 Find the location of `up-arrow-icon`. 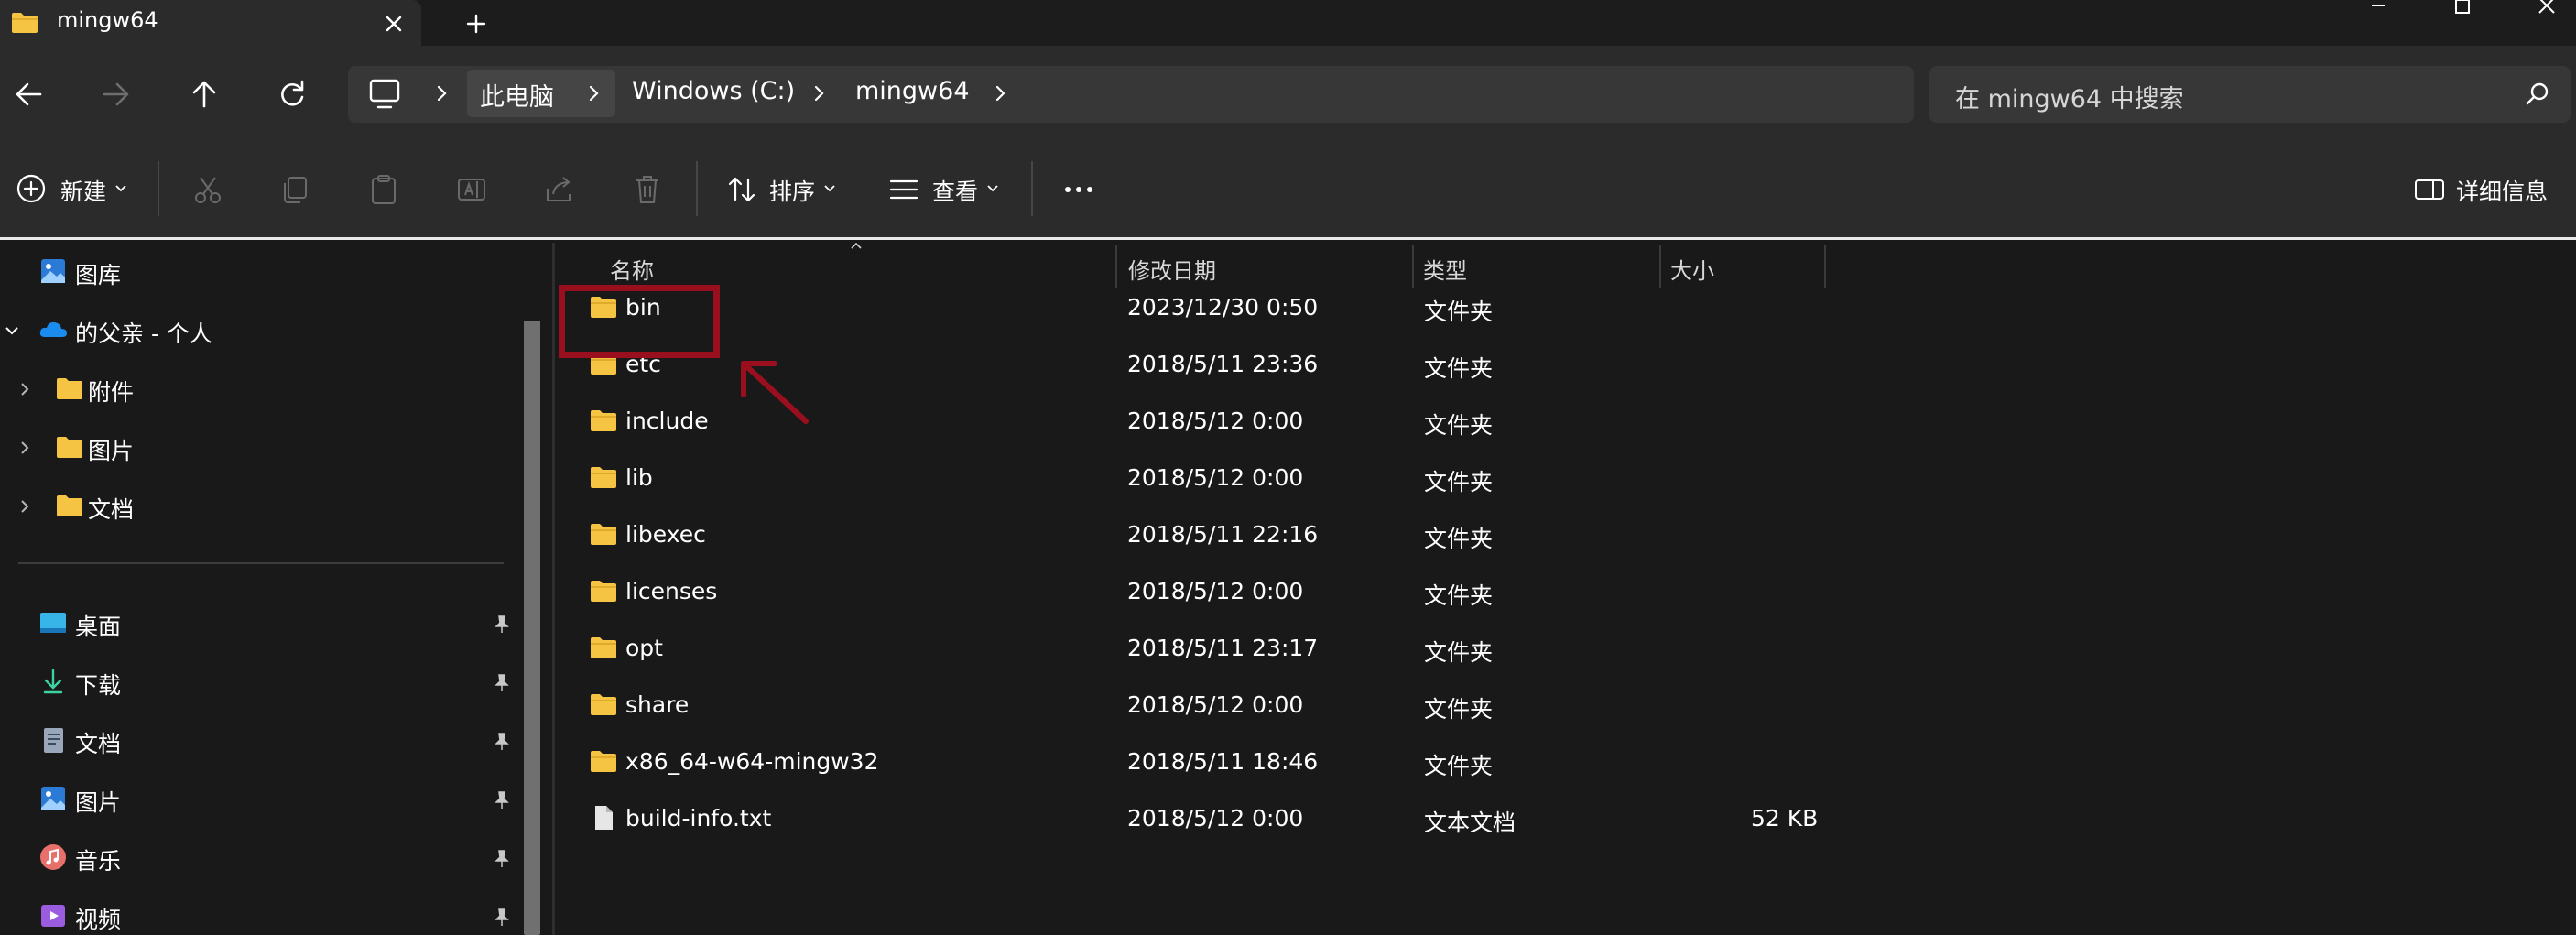

up-arrow-icon is located at coordinates (204, 94).